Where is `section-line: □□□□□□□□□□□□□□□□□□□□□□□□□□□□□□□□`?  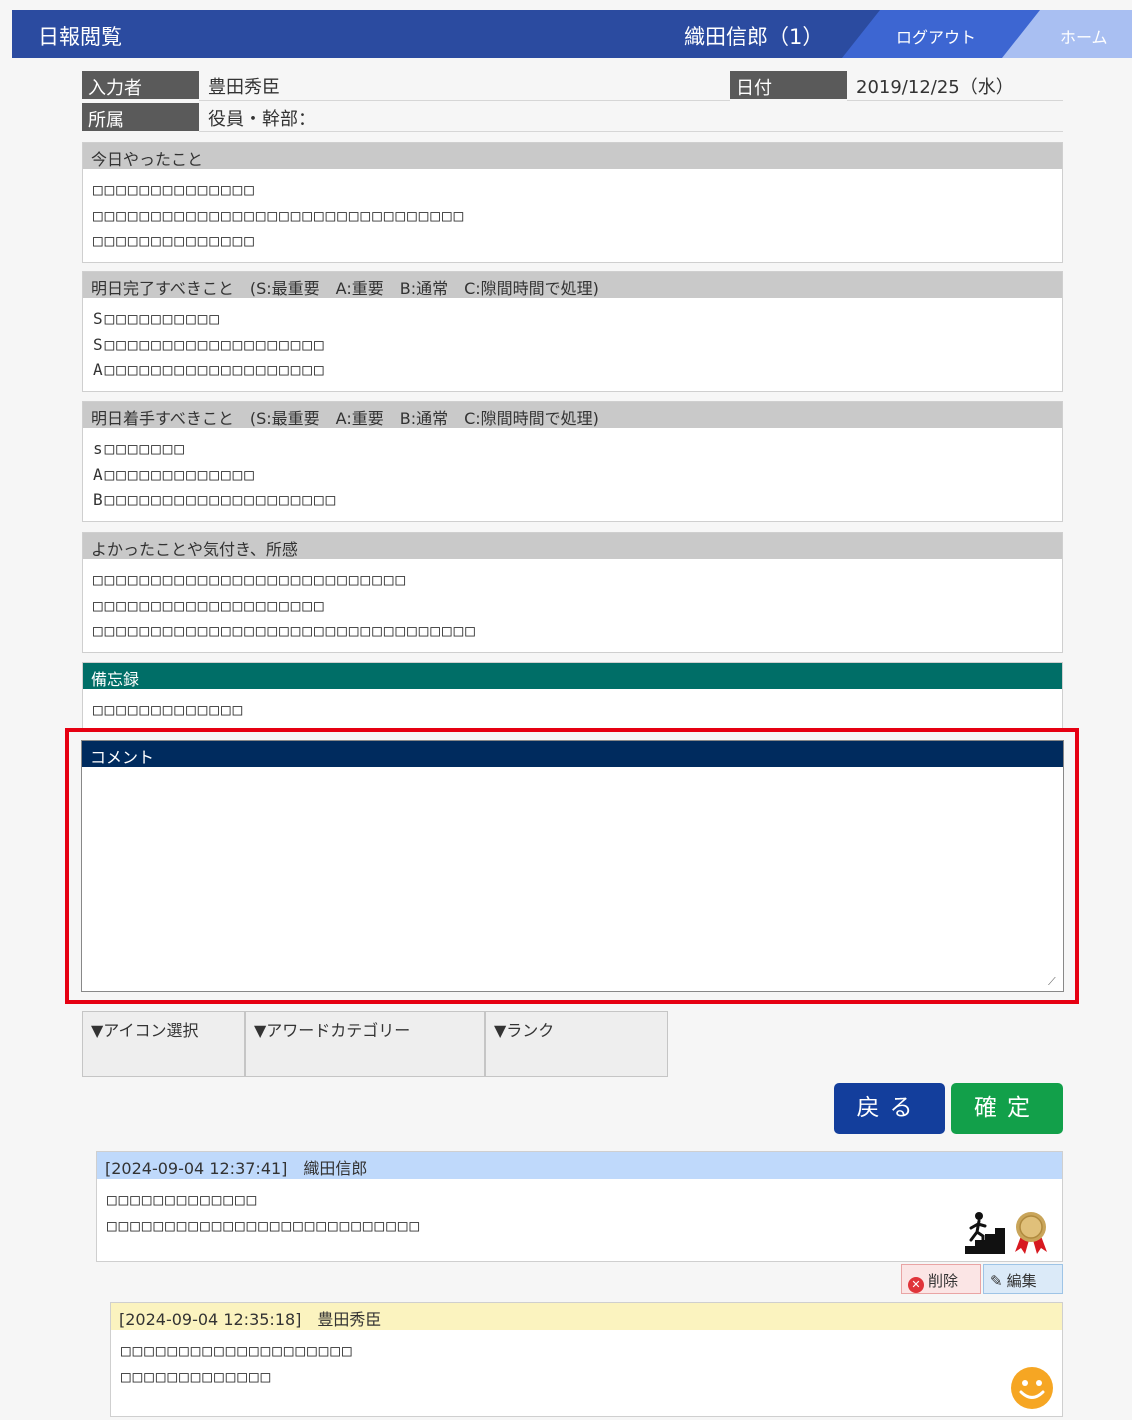
section-line: □□□□□□□□□□□□□□□□□□□□□□□□□□□□□□□□ is located at coordinates (279, 215).